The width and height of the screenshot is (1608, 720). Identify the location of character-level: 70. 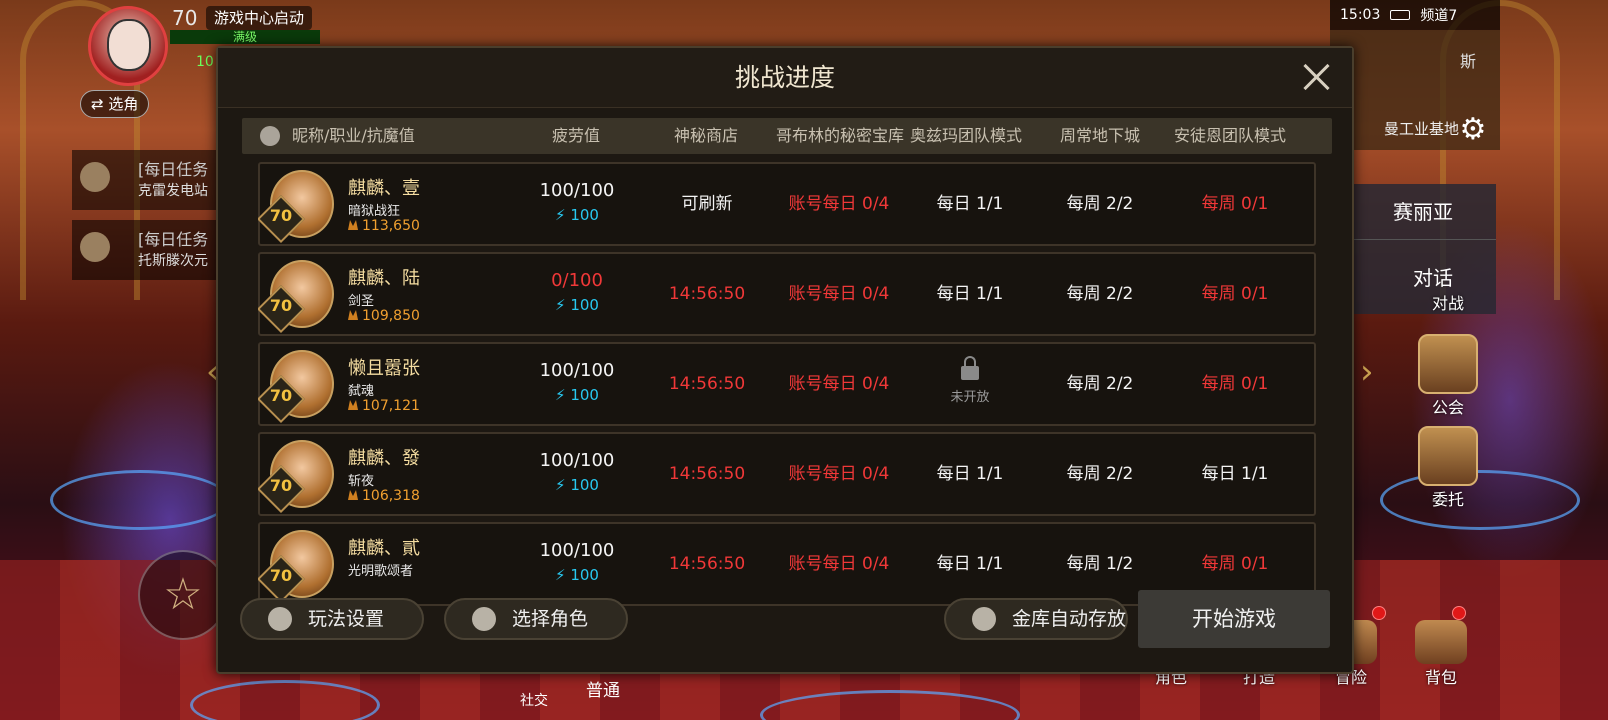
(281, 575).